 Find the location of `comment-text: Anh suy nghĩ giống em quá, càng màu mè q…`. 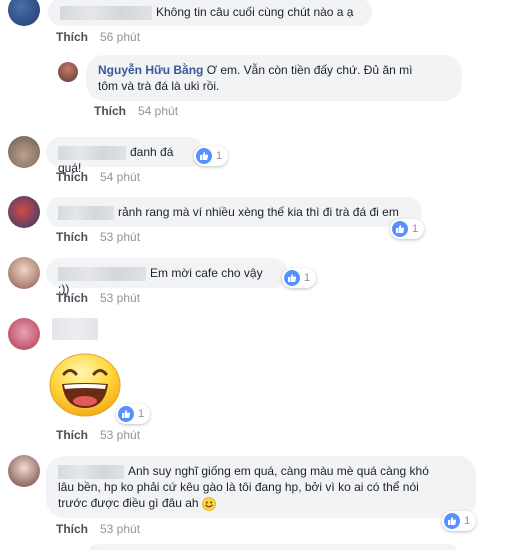

comment-text: Anh suy nghĩ giống em quá, càng màu mè q… is located at coordinates (278, 471).